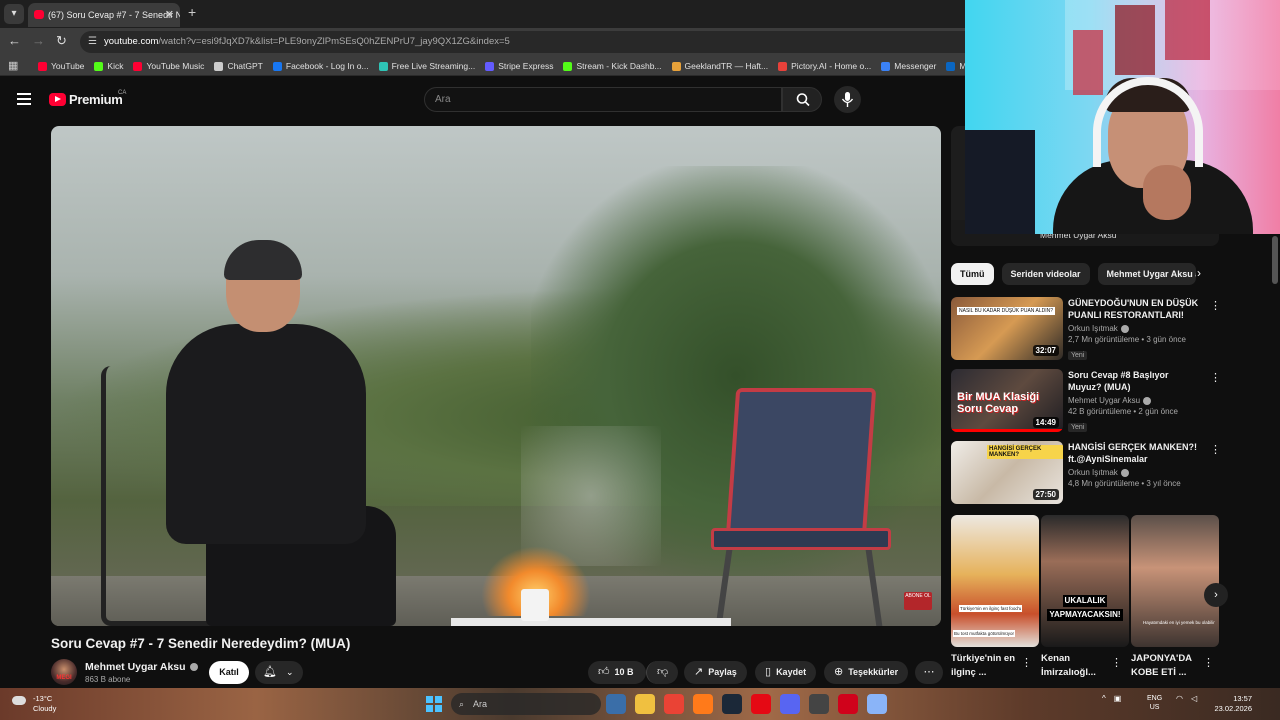  Describe the element at coordinates (92, 42) in the screenshot. I see `site-info-icon: ☰` at that location.